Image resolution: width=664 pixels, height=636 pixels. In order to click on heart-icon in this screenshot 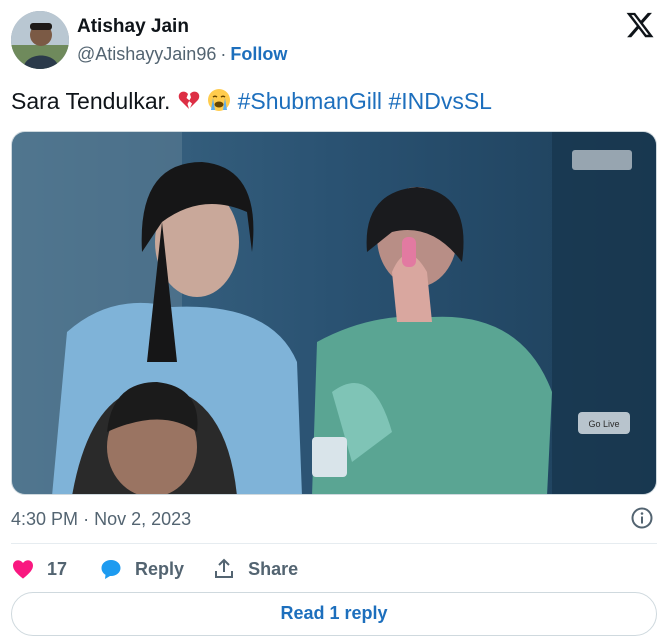, I will do `click(23, 569)`.